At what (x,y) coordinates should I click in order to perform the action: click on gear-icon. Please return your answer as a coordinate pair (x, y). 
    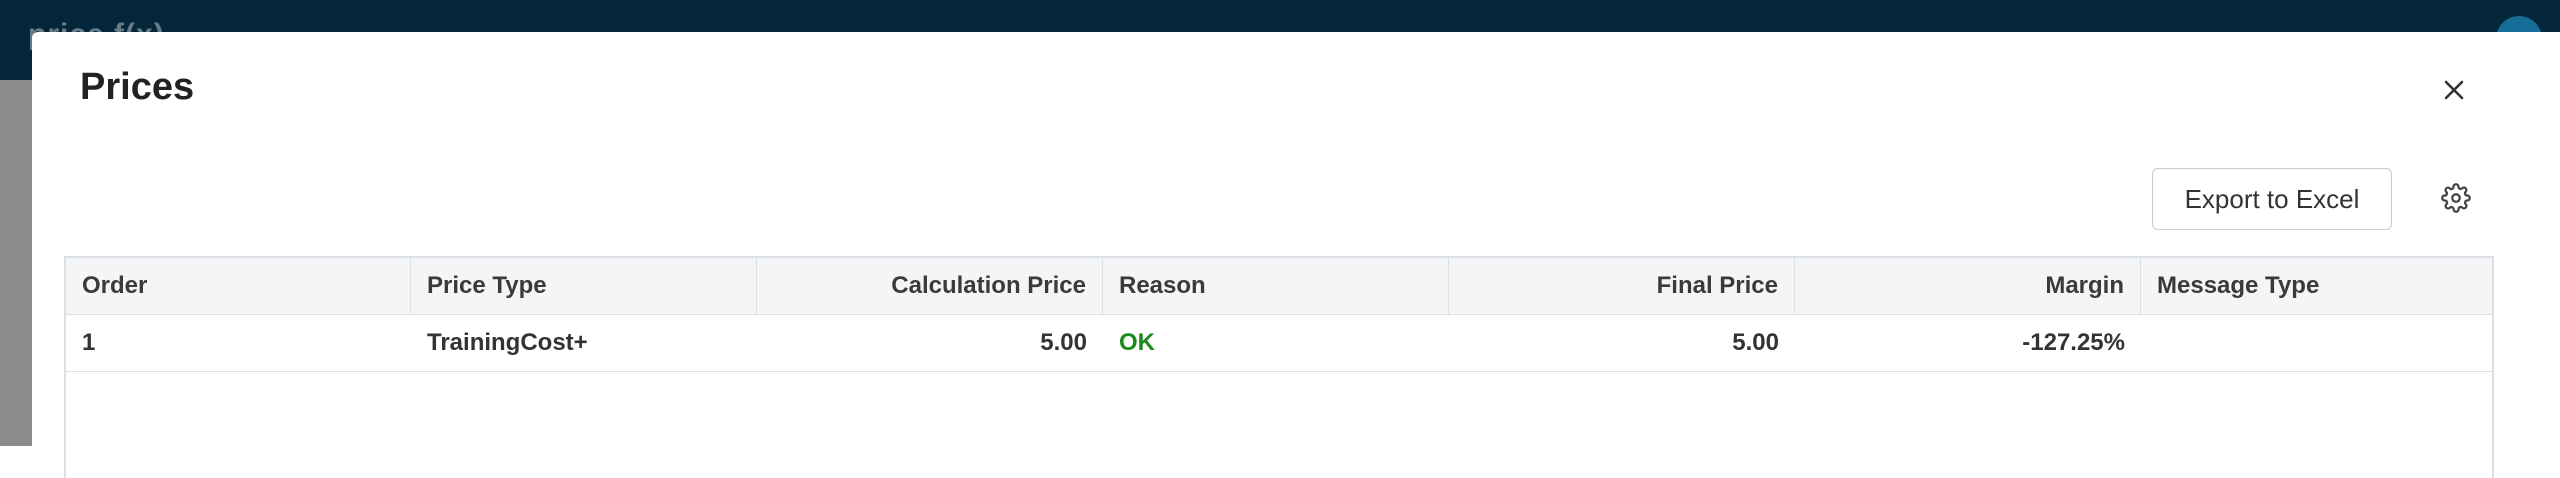
    Looking at the image, I should click on (2456, 200).